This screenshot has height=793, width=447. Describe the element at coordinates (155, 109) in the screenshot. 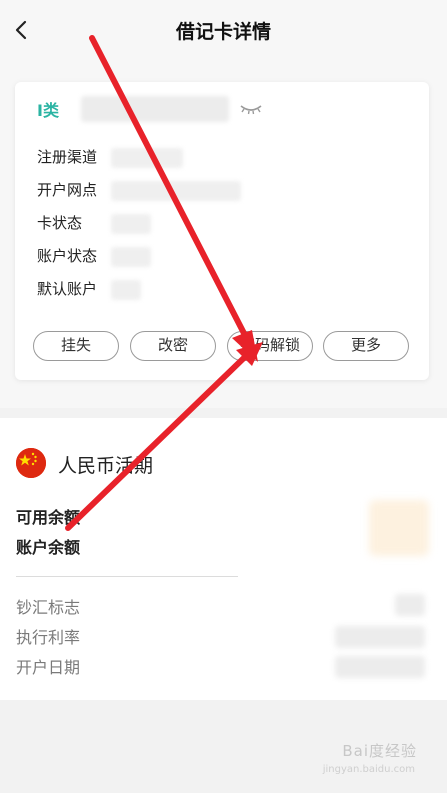

I see `card-number-masked` at that location.